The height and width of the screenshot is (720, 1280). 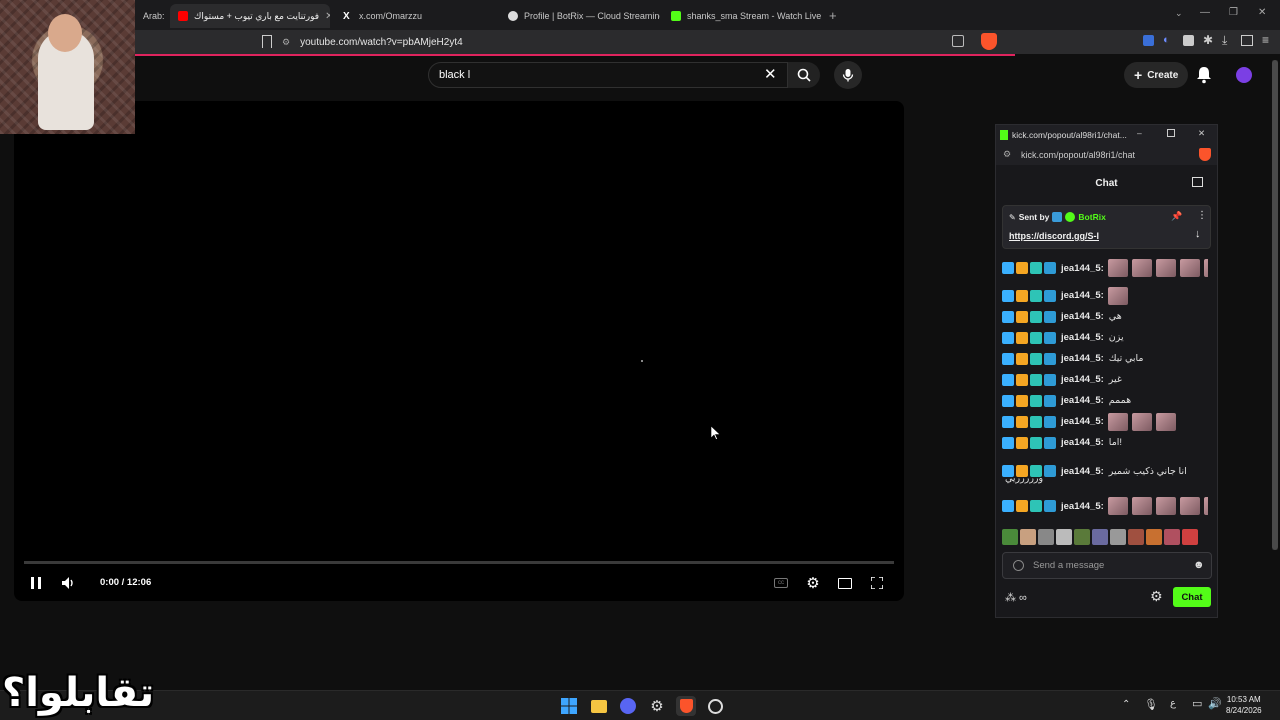 I want to click on tab-list-icon: ⌄, so click(x=1179, y=13).